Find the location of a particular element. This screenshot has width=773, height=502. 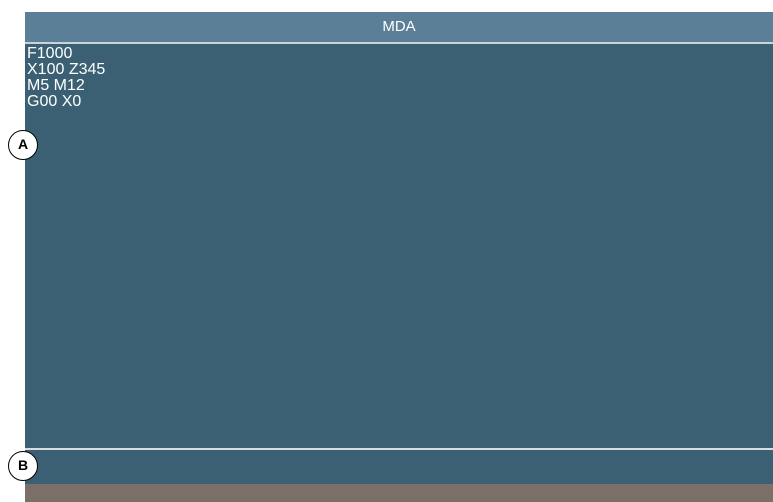

footer-bar is located at coordinates (399, 493).